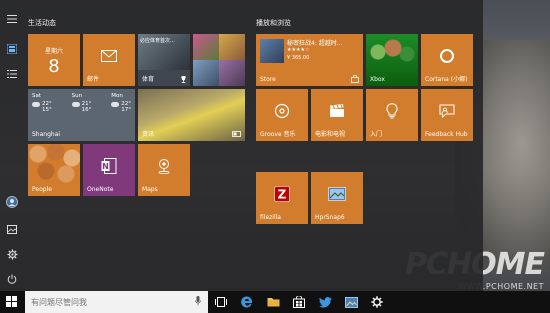 Image resolution: width=550 pixels, height=313 pixels. I want to click on store-rating: ★★★★☆, so click(298, 50).